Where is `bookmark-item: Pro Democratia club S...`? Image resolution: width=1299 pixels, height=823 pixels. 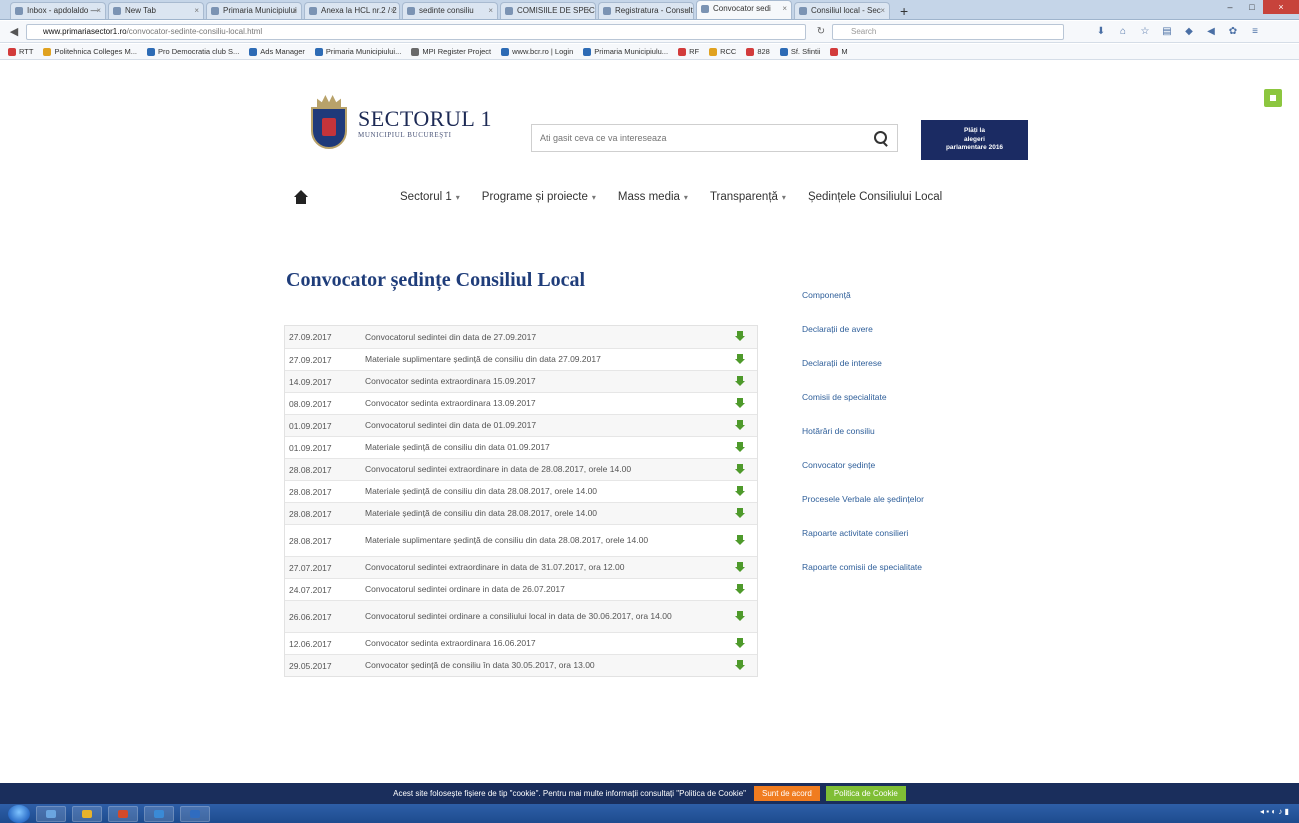 bookmark-item: Pro Democratia club S... is located at coordinates (193, 51).